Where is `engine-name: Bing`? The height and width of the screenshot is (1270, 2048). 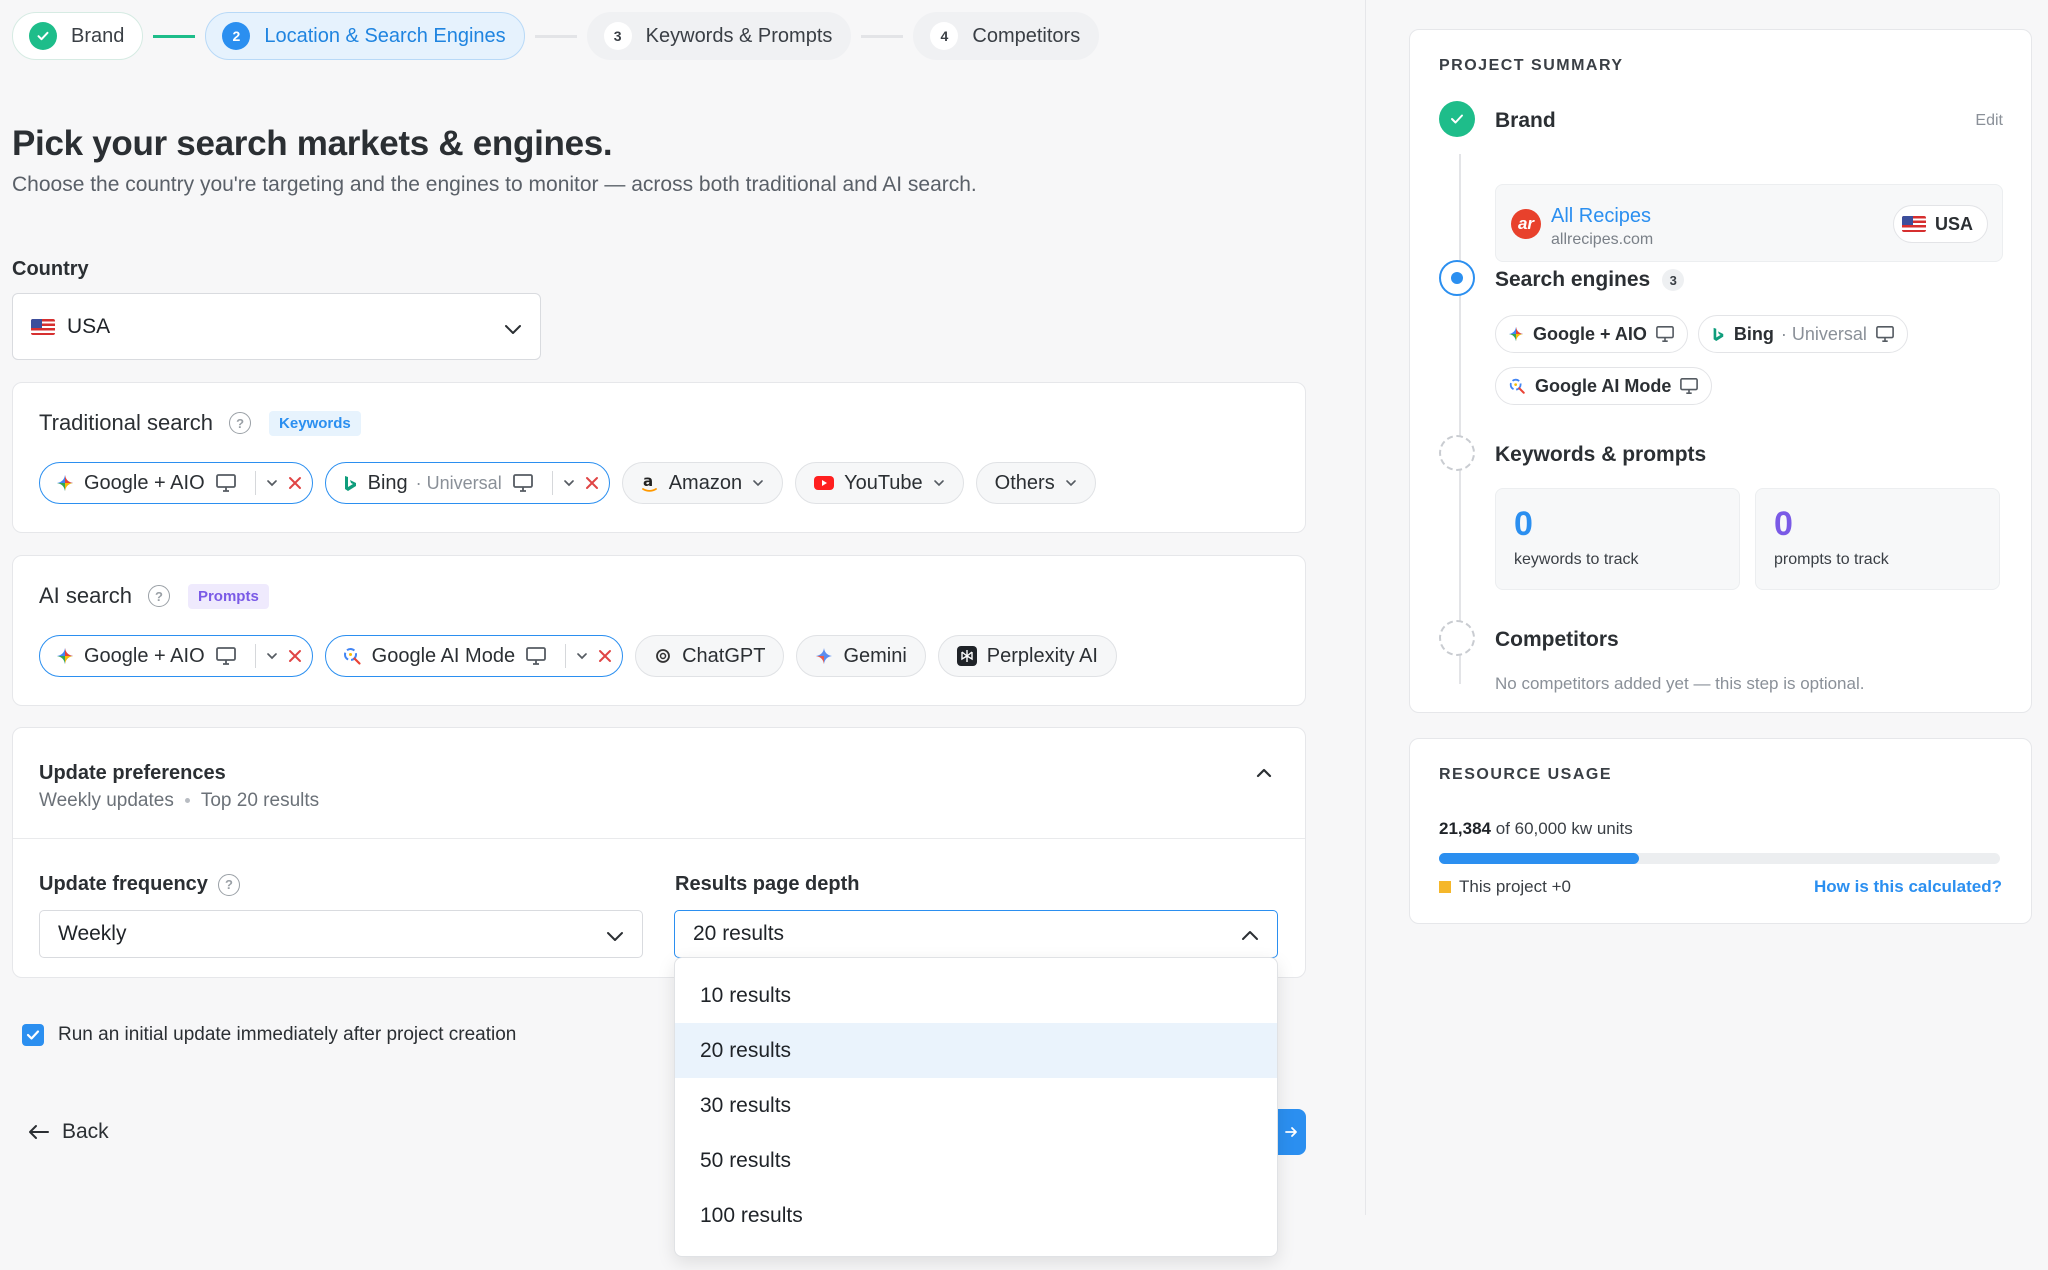 engine-name: Bing is located at coordinates (387, 482).